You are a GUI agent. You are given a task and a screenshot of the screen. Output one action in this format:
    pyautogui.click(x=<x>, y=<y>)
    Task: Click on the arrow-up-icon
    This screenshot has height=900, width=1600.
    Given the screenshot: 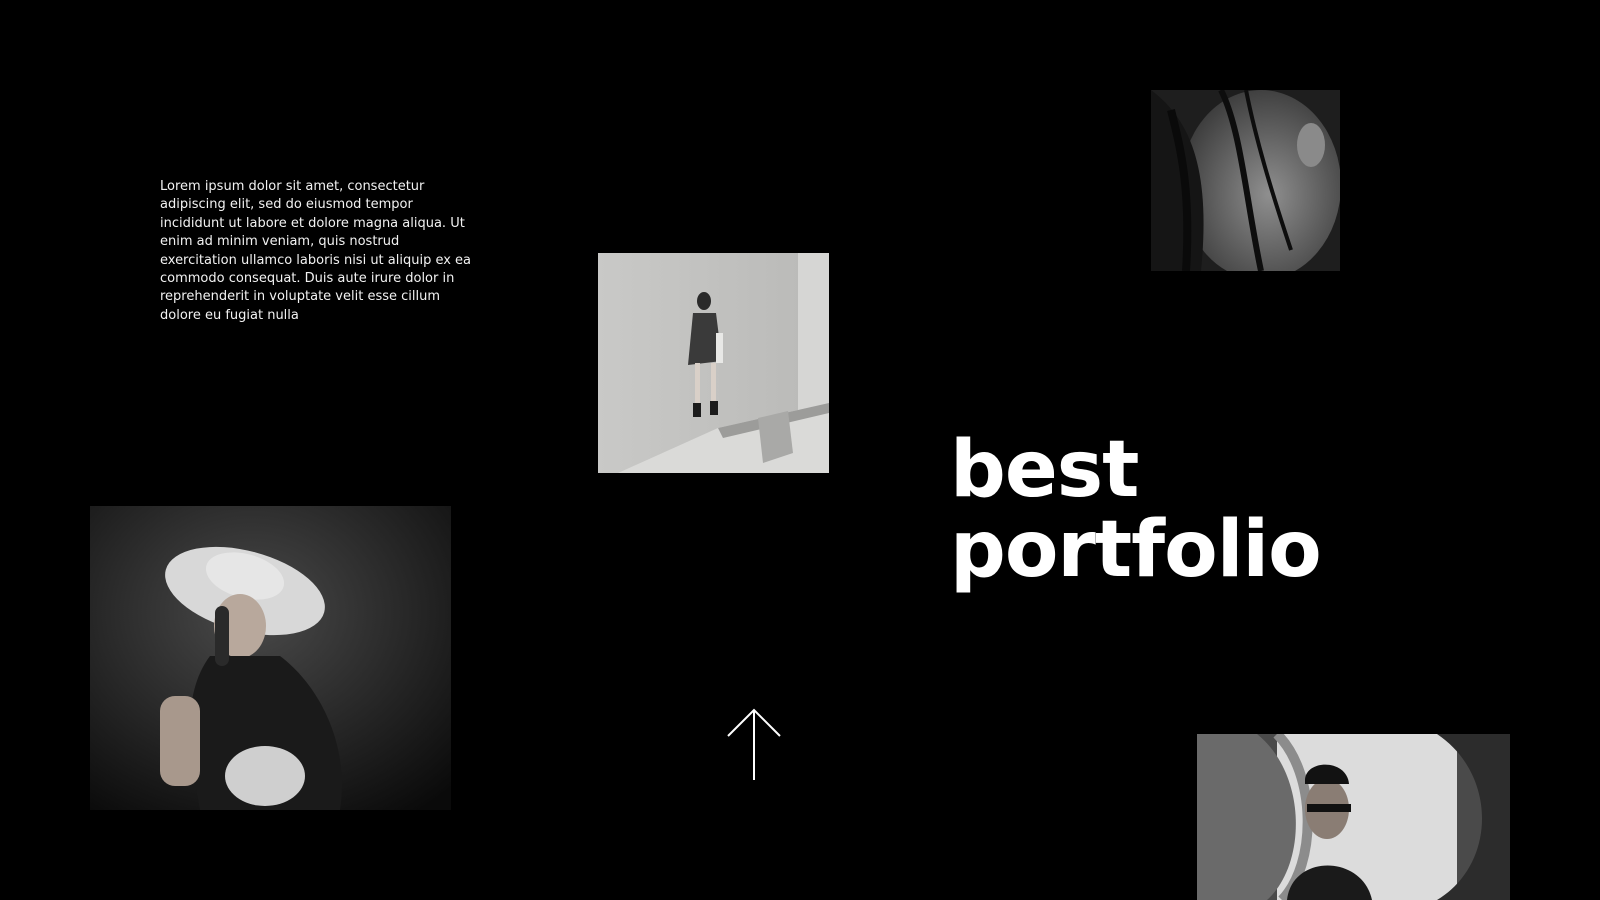 What is the action you would take?
    pyautogui.click(x=754, y=744)
    